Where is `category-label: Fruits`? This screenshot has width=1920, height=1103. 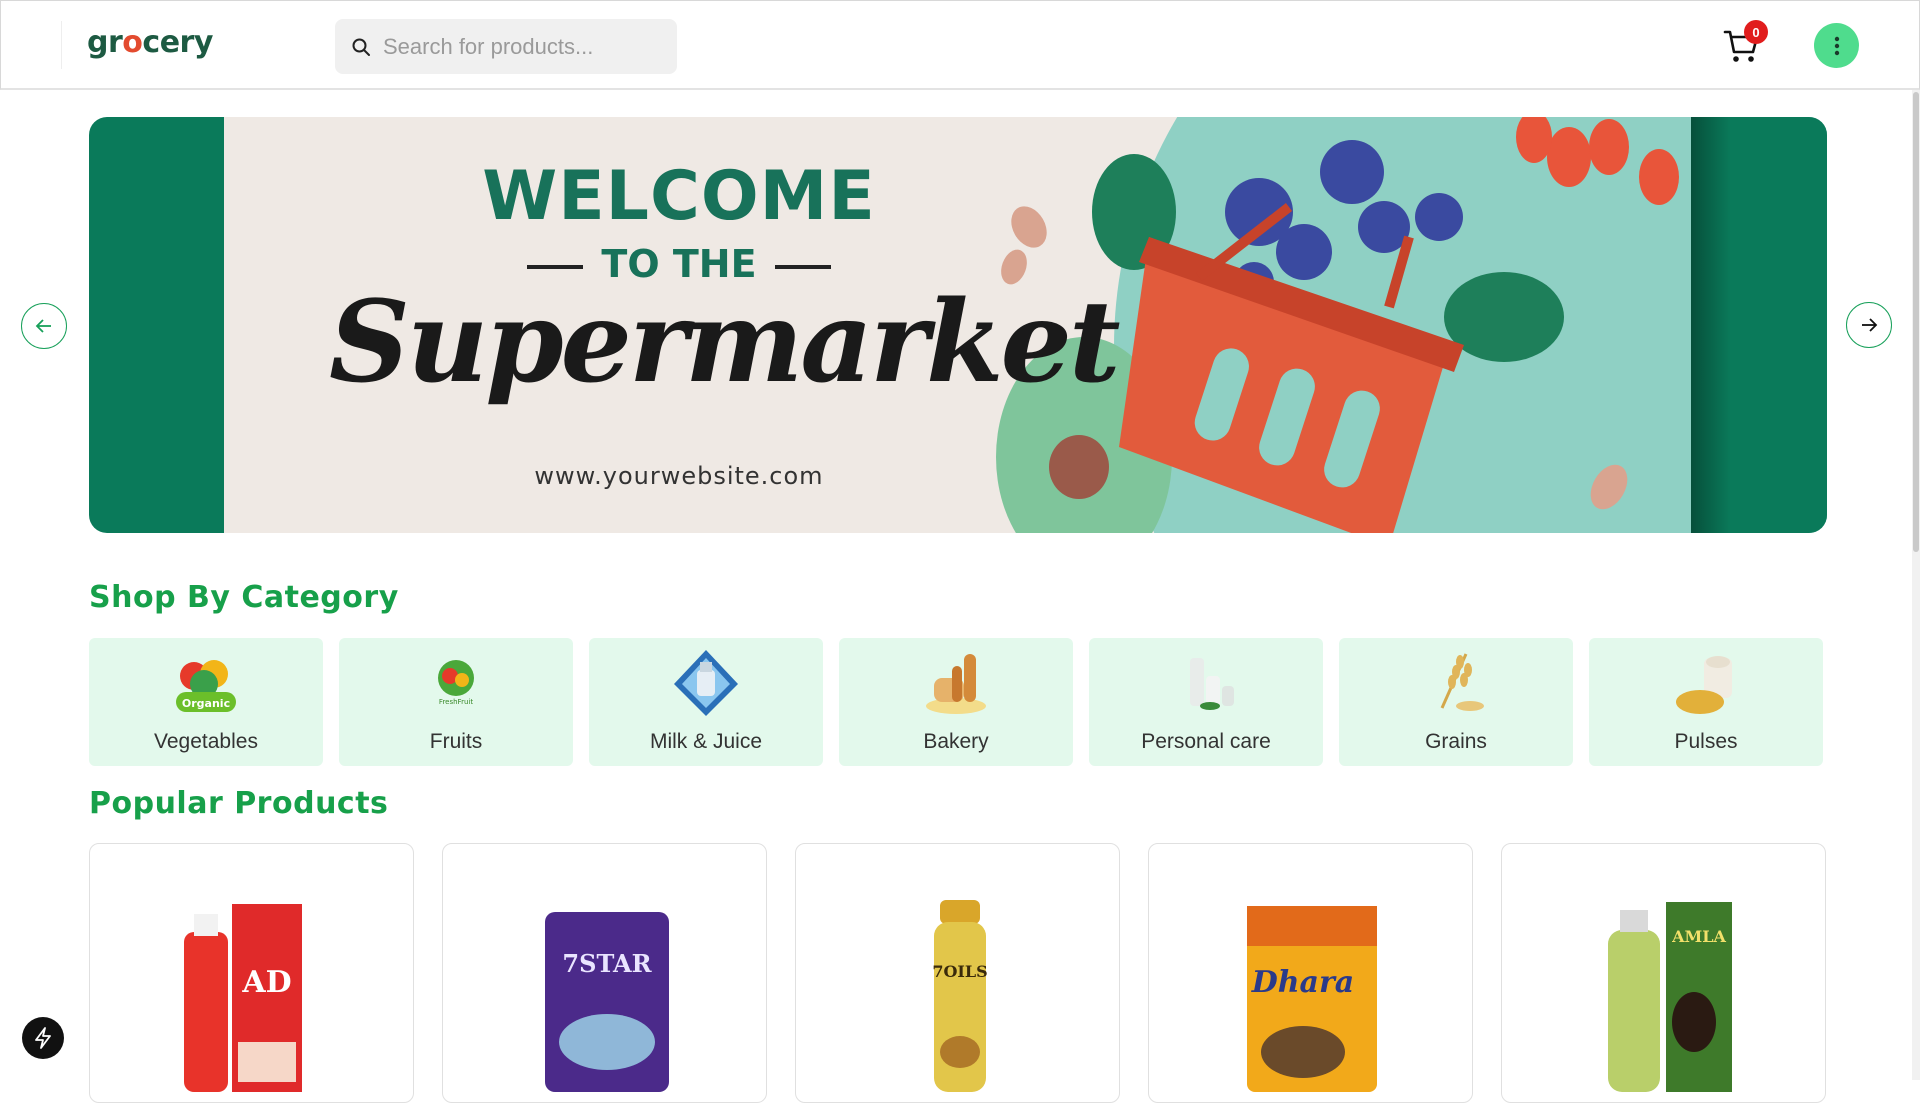
category-label: Fruits is located at coordinates (456, 741).